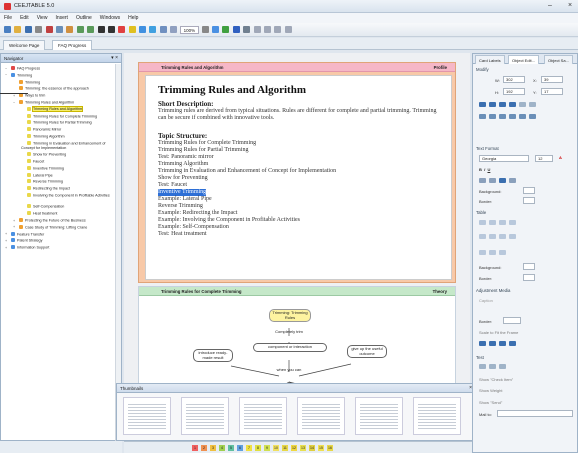 This screenshot has height=453, width=578. I want to click on check-item-checkbox: Show "Check Item", so click(496, 379).